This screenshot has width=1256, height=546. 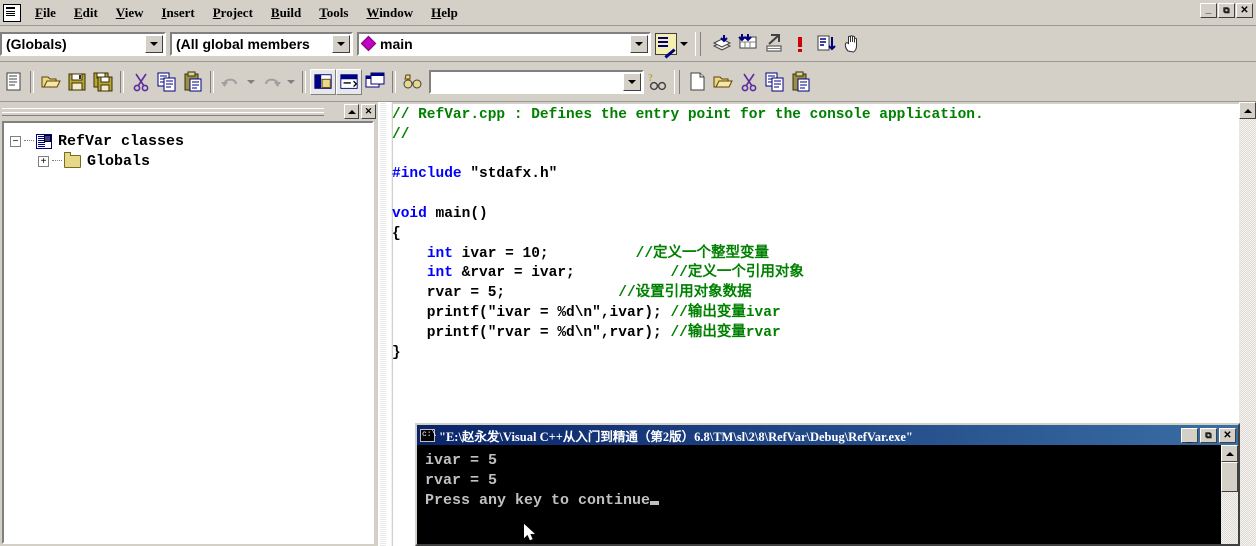 What do you see at coordinates (261, 43) in the screenshot?
I see `member-filter-combo: (All global members` at bounding box center [261, 43].